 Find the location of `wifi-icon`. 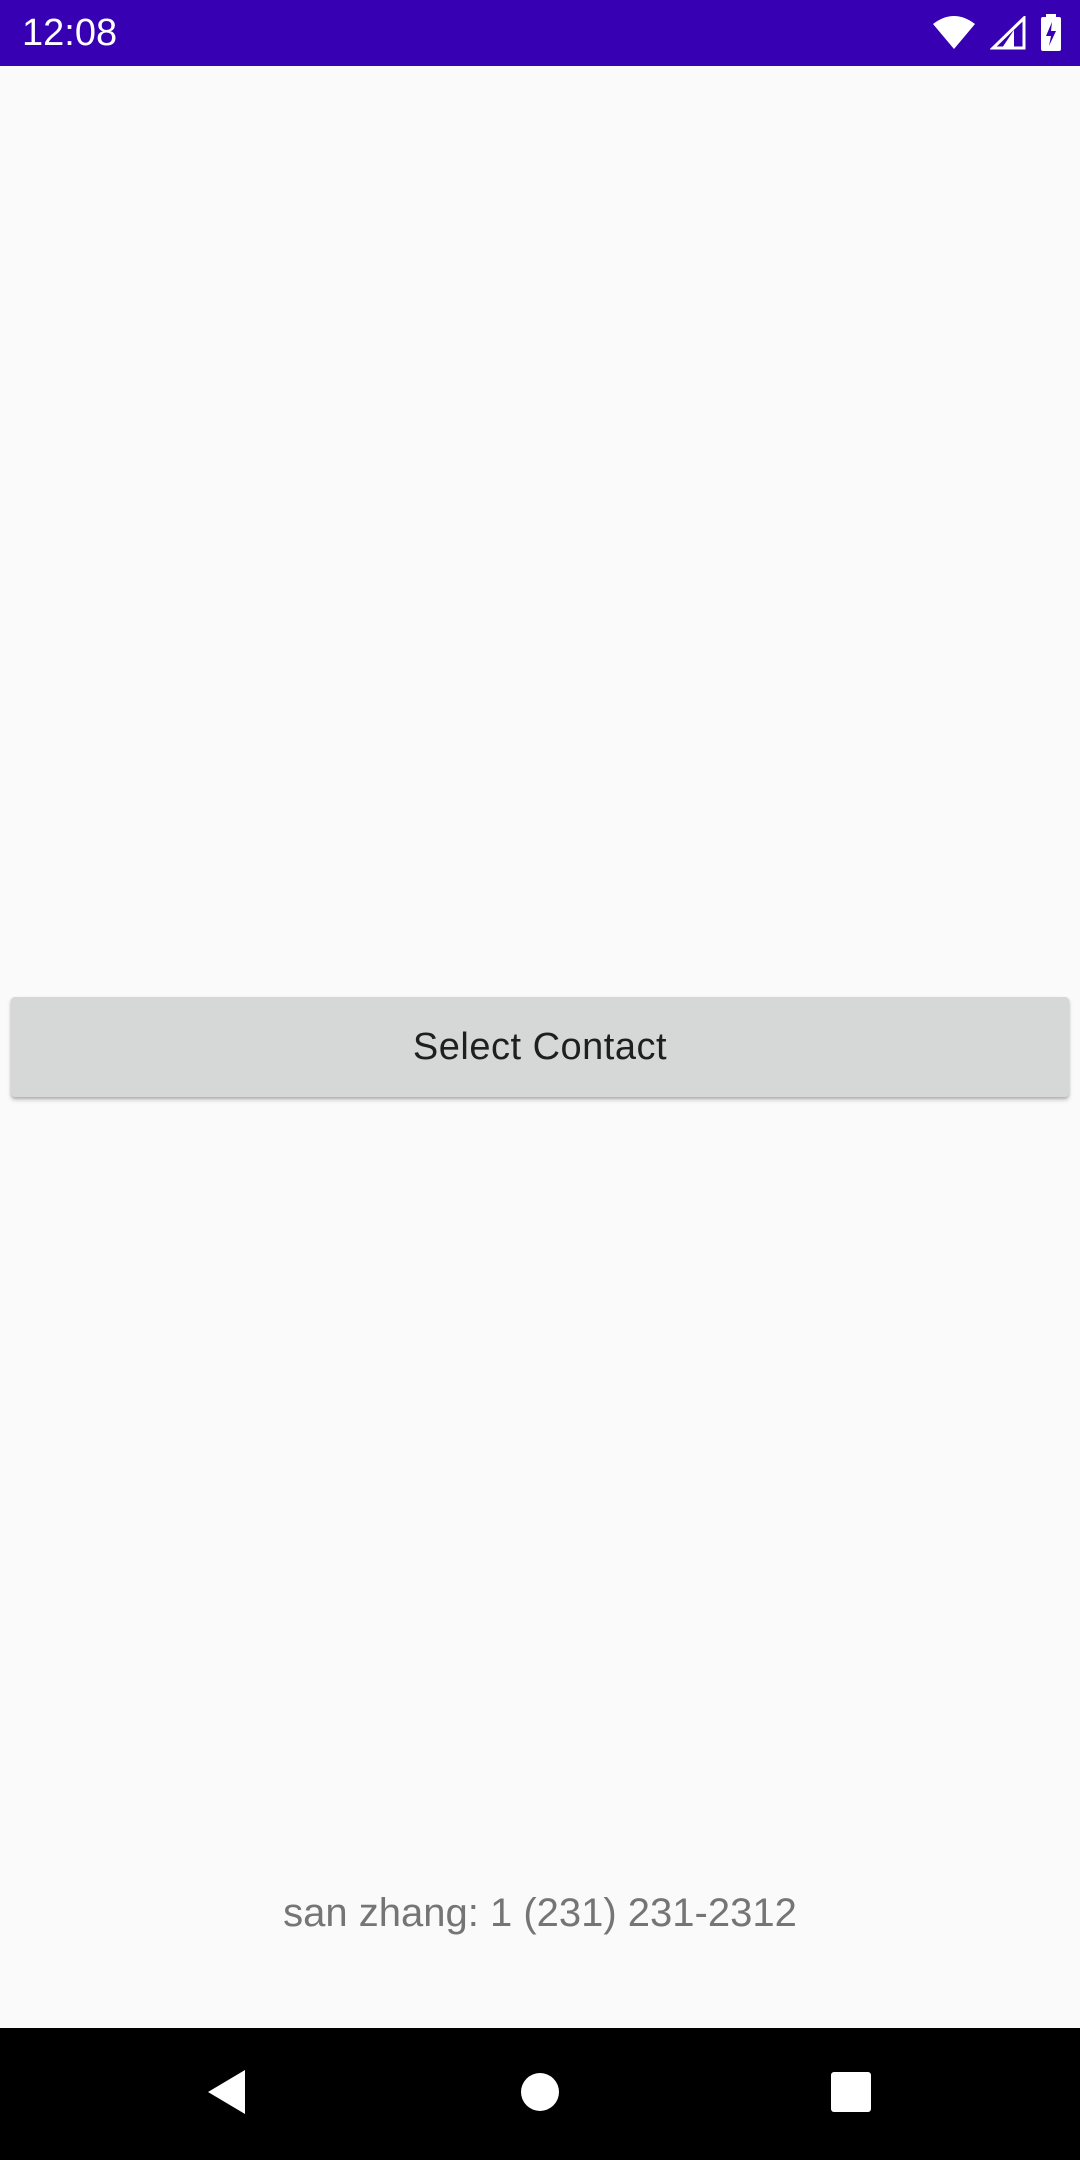

wifi-icon is located at coordinates (954, 33).